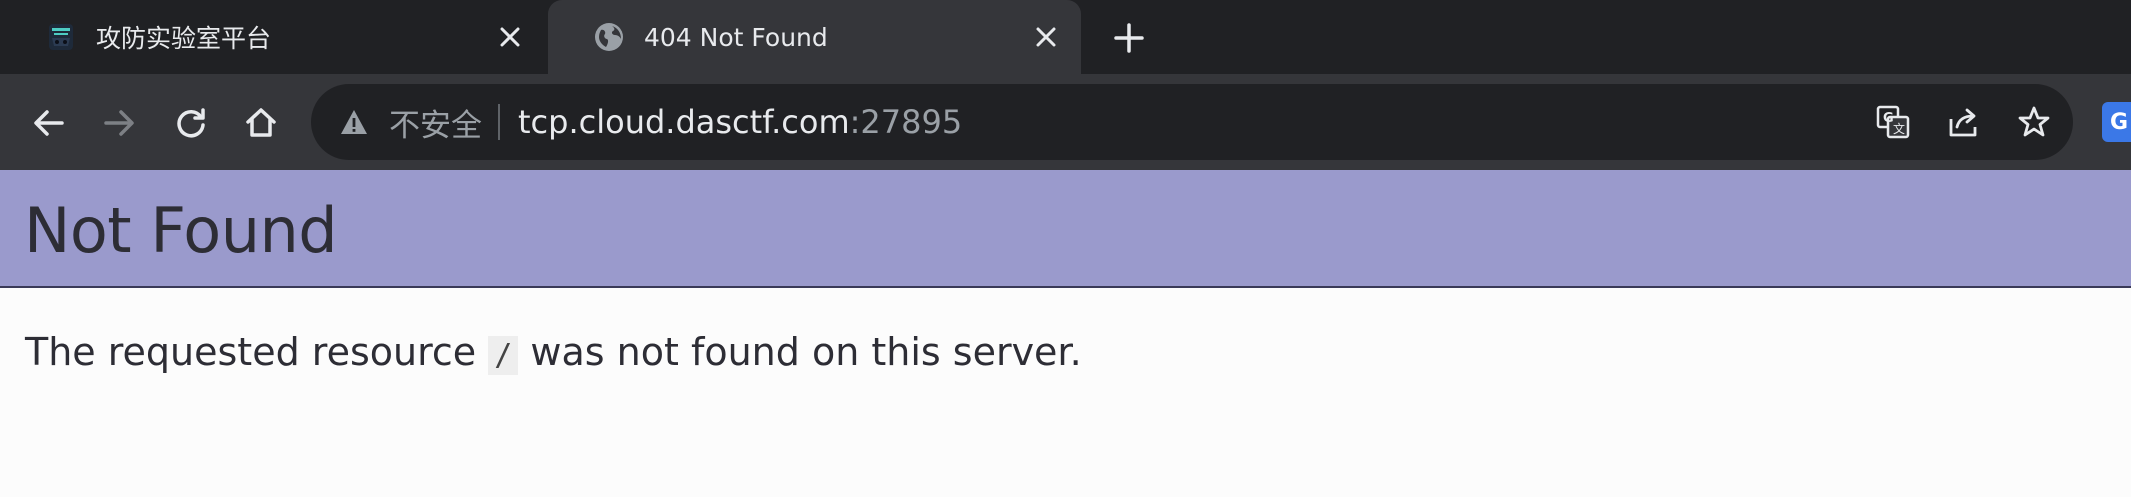 This screenshot has width=2131, height=497. I want to click on tab-inactive: 攻防实验室平台, so click(272, 37).